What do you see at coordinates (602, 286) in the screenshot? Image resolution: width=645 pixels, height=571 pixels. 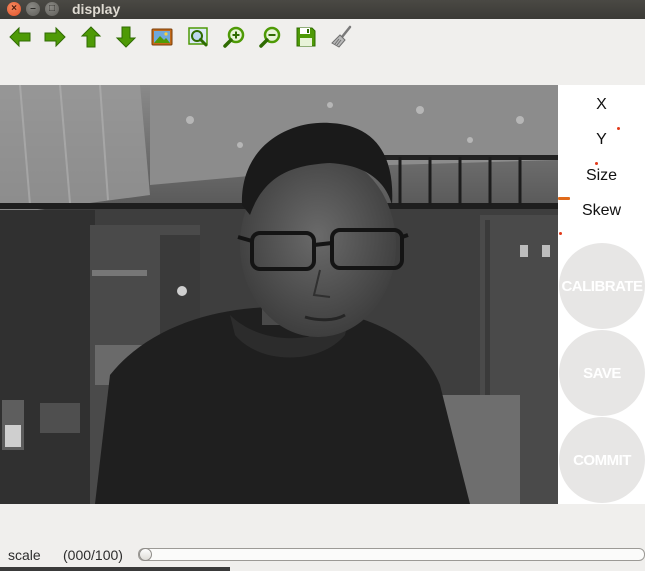 I see `calibrate-button: CALIBRATE` at bounding box center [602, 286].